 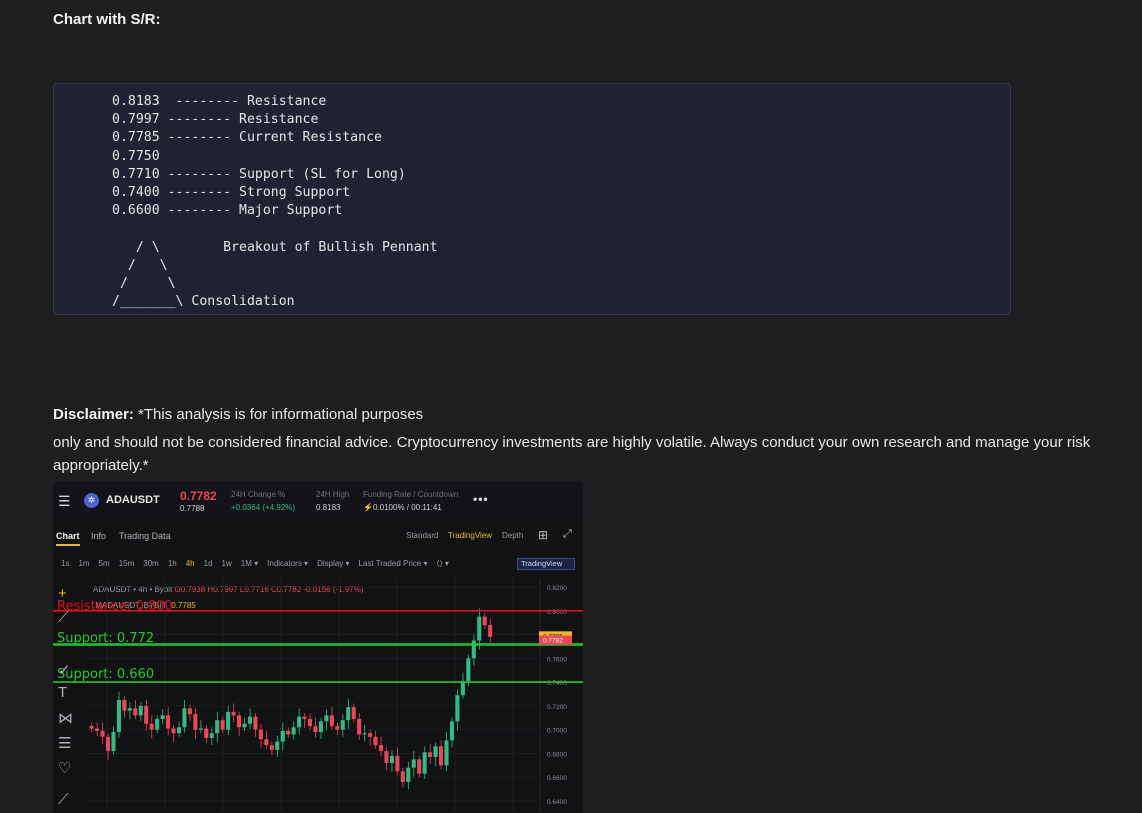 What do you see at coordinates (93, 414) in the screenshot?
I see `disclaimer-label: Disclaimer:` at bounding box center [93, 414].